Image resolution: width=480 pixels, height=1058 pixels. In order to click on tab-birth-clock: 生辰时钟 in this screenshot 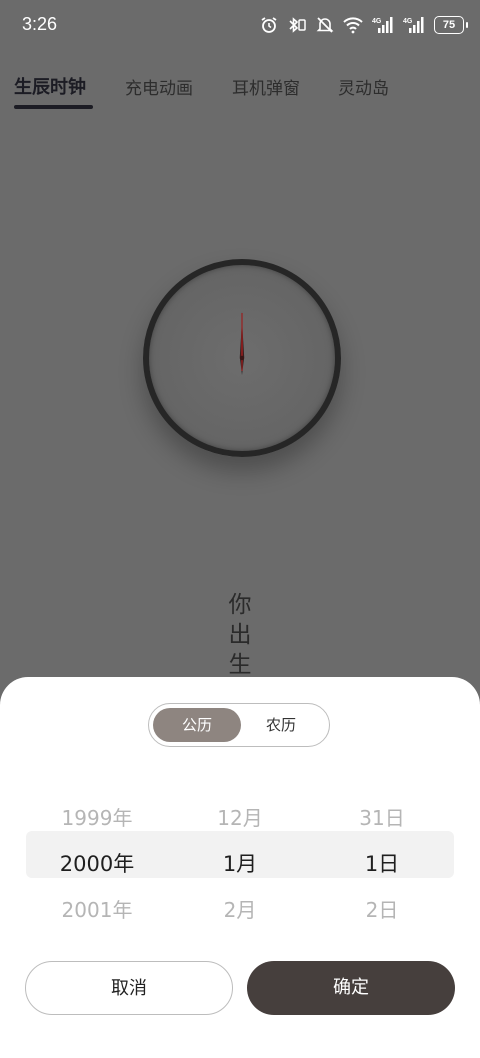, I will do `click(50, 86)`.